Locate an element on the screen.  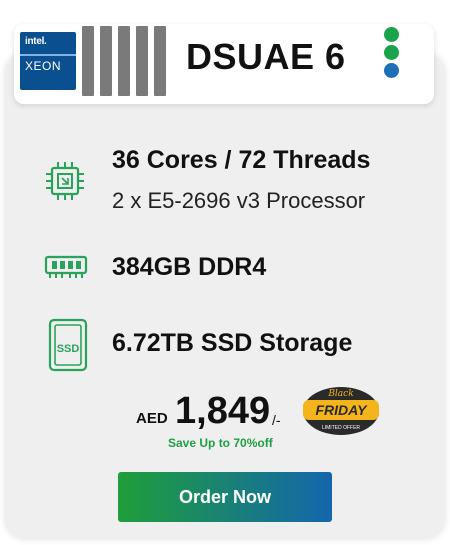
intel-brand-text: intel. is located at coordinates (36, 41).